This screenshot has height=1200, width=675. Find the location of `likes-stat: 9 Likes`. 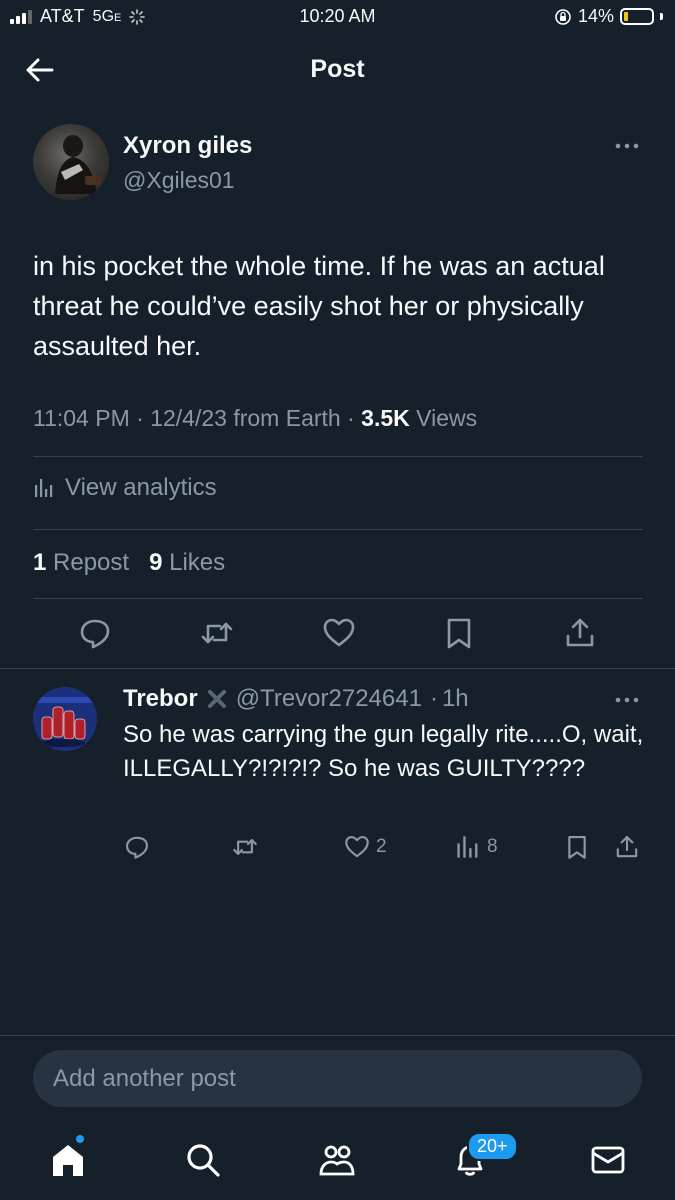

likes-stat: 9 Likes is located at coordinates (187, 562).